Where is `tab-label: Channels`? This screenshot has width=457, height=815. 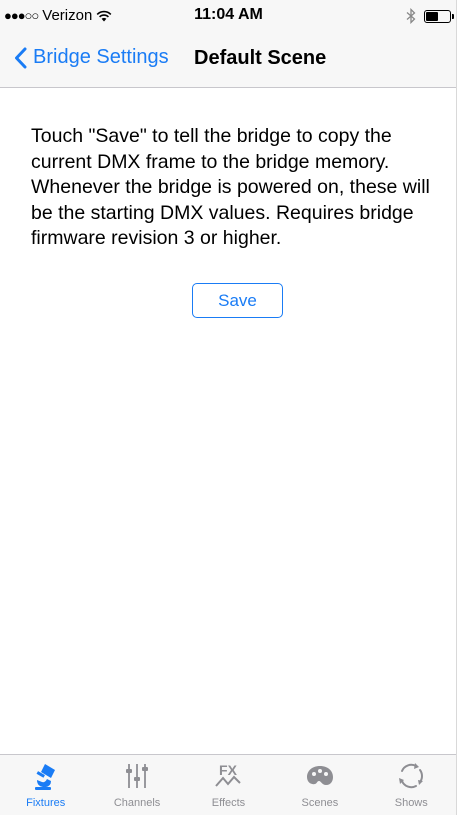 tab-label: Channels is located at coordinates (137, 803).